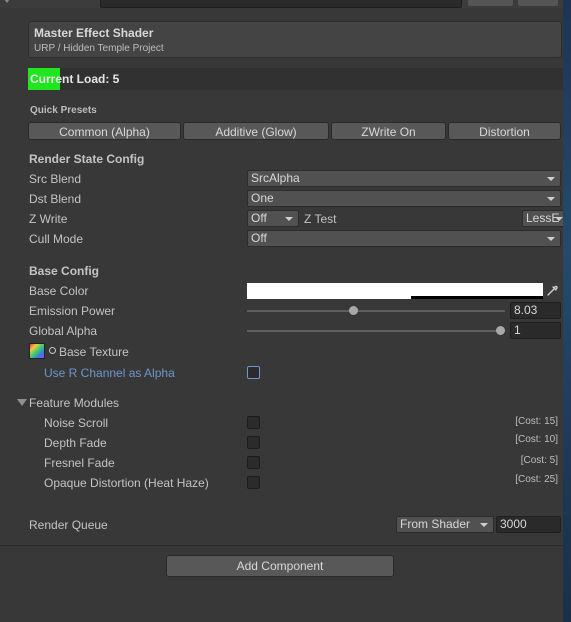 Image resolution: width=571 pixels, height=622 pixels. What do you see at coordinates (256, 131) in the screenshot?
I see `preset-additive-glow-button: Additive (Glow)` at bounding box center [256, 131].